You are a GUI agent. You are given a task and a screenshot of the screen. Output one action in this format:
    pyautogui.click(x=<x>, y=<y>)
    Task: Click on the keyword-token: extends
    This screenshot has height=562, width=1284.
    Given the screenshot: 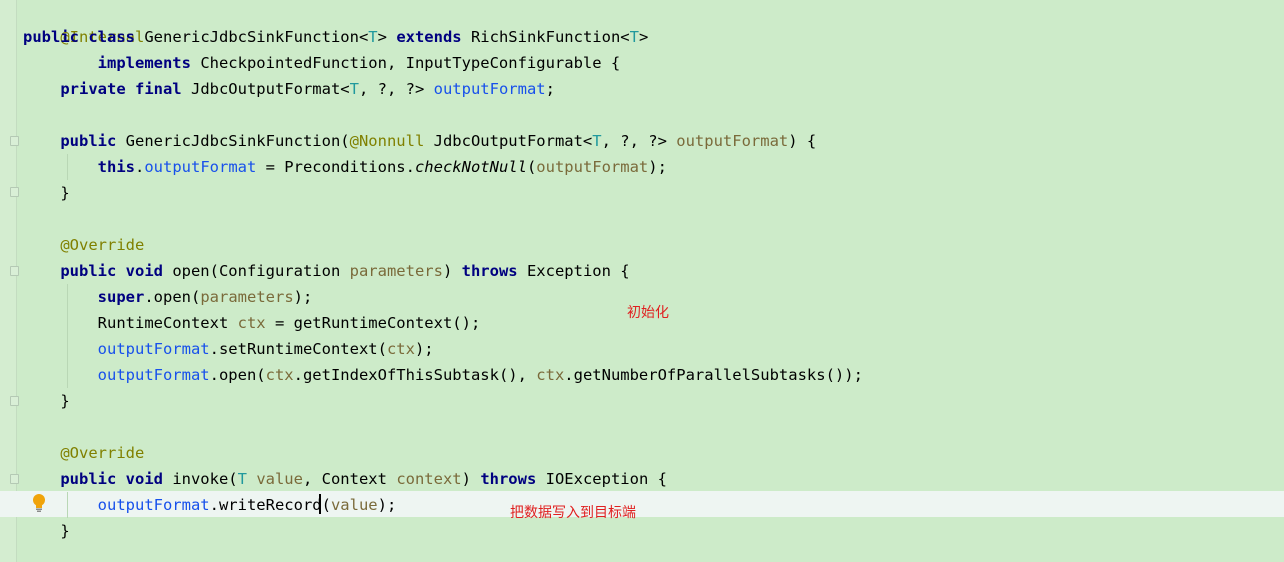 What is the action you would take?
    pyautogui.click(x=433, y=37)
    